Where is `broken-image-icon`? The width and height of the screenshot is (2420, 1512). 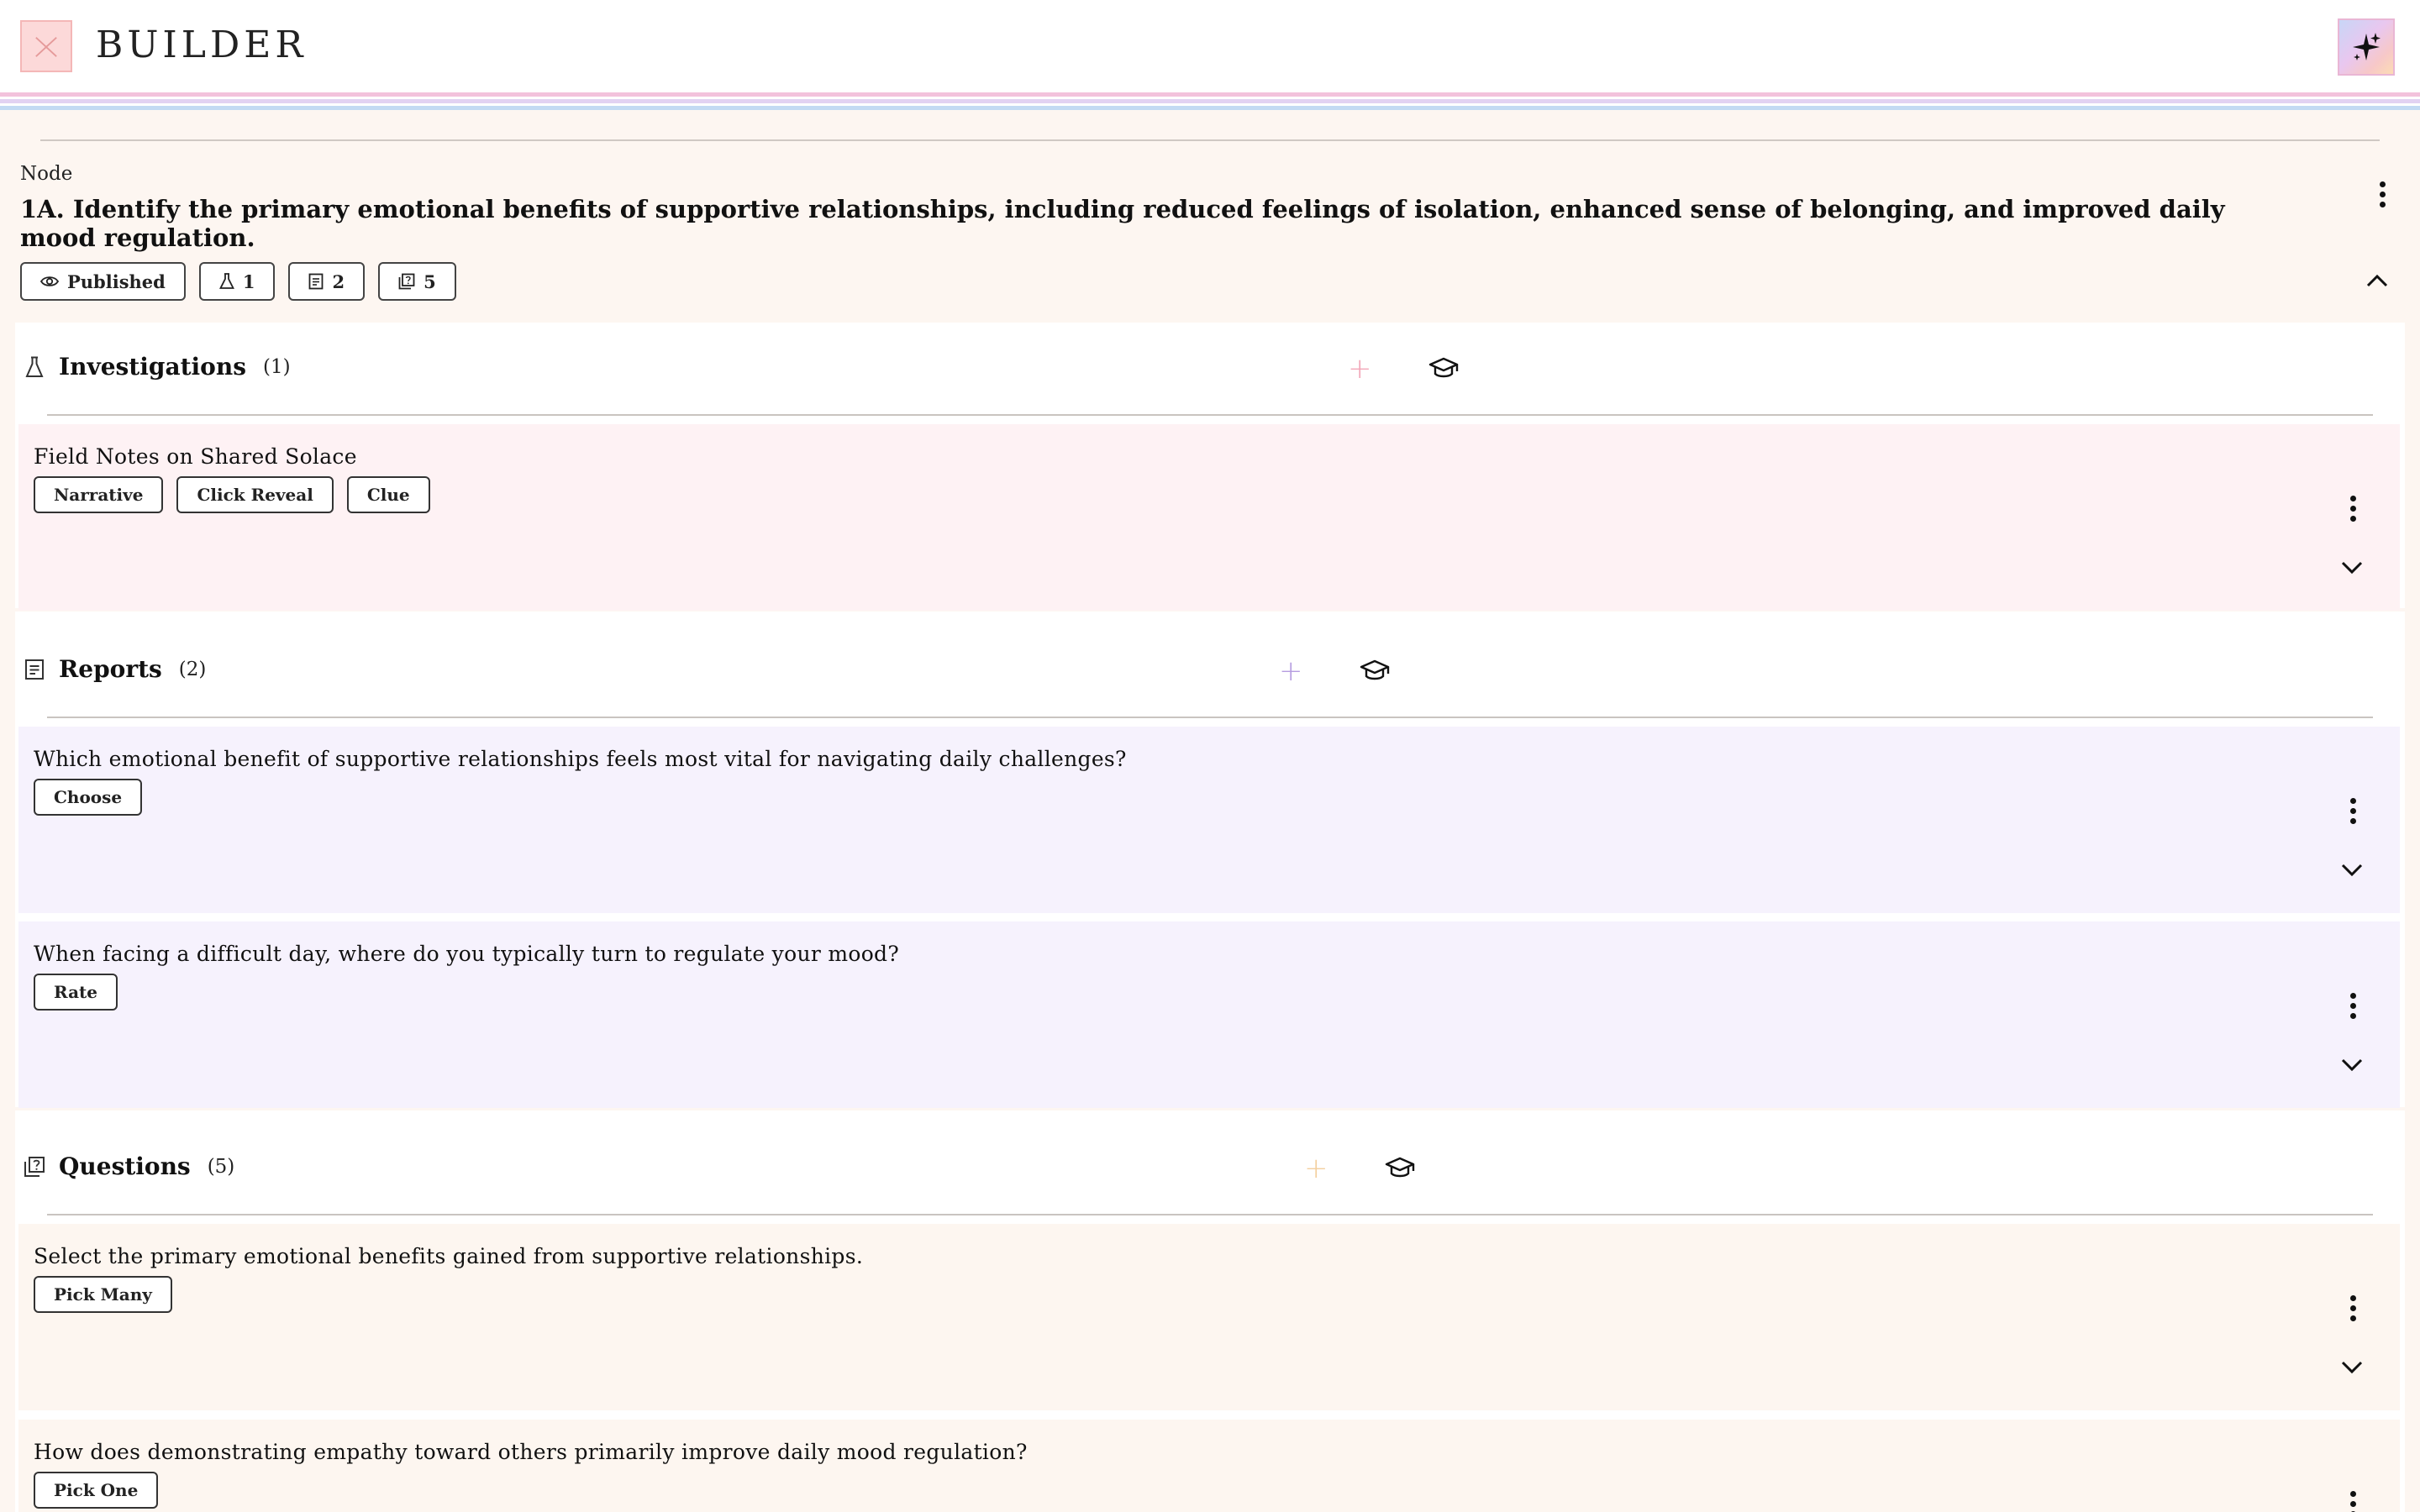 broken-image-icon is located at coordinates (46, 46).